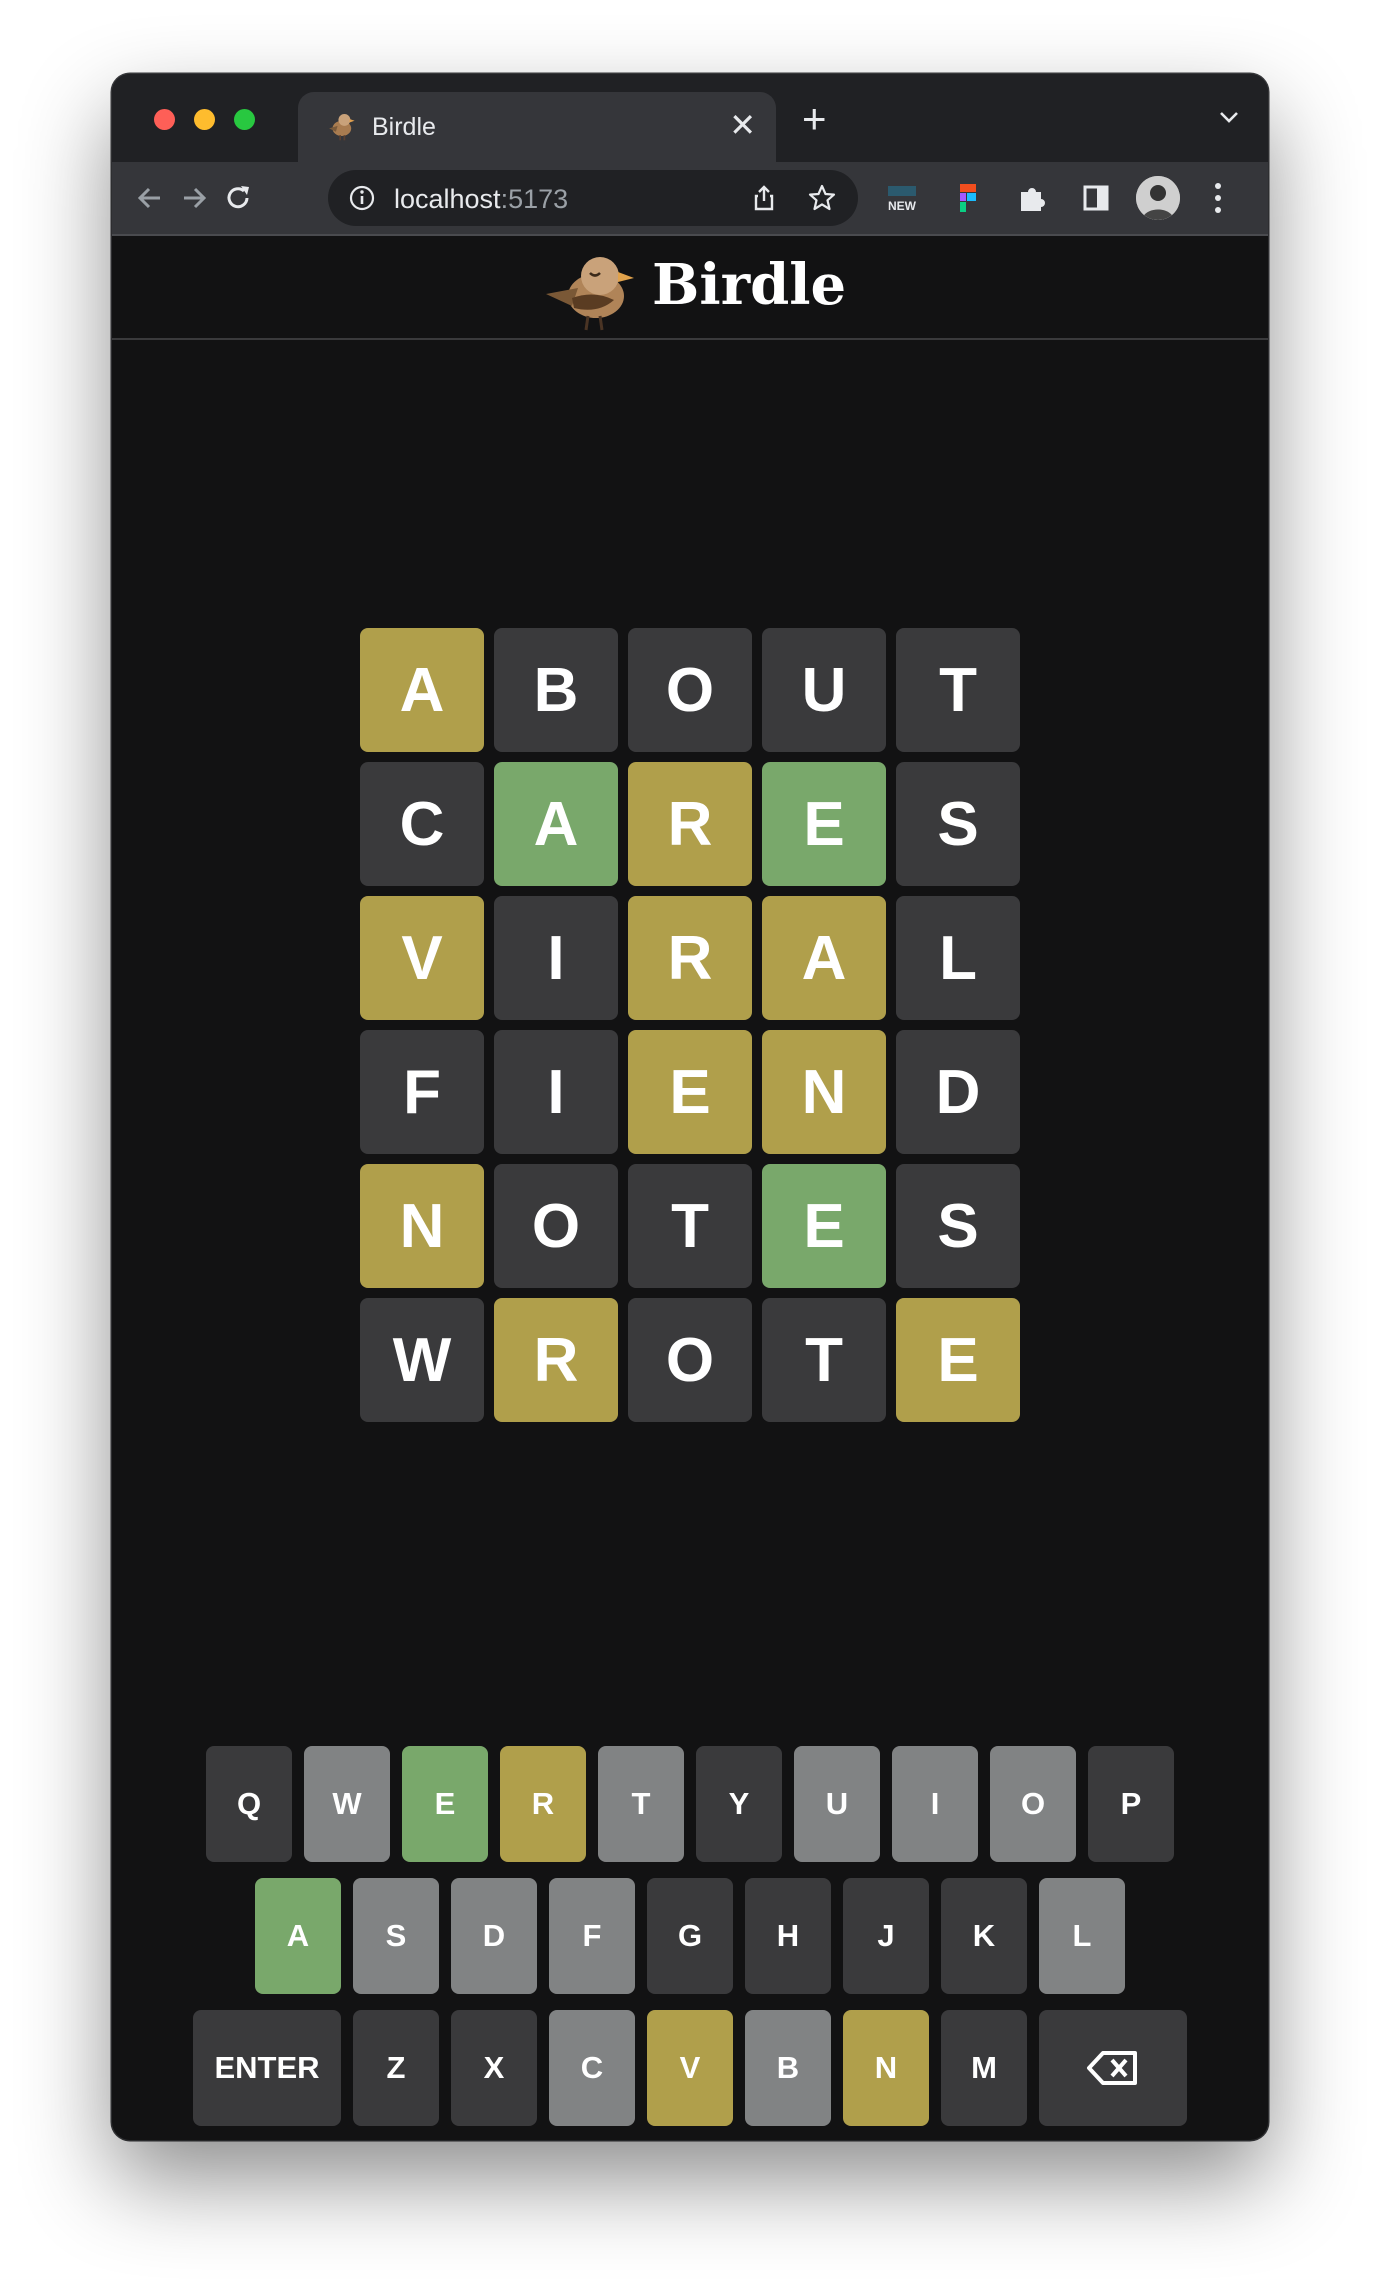  Describe the element at coordinates (1082, 1936) in the screenshot. I see `key-l: L` at that location.